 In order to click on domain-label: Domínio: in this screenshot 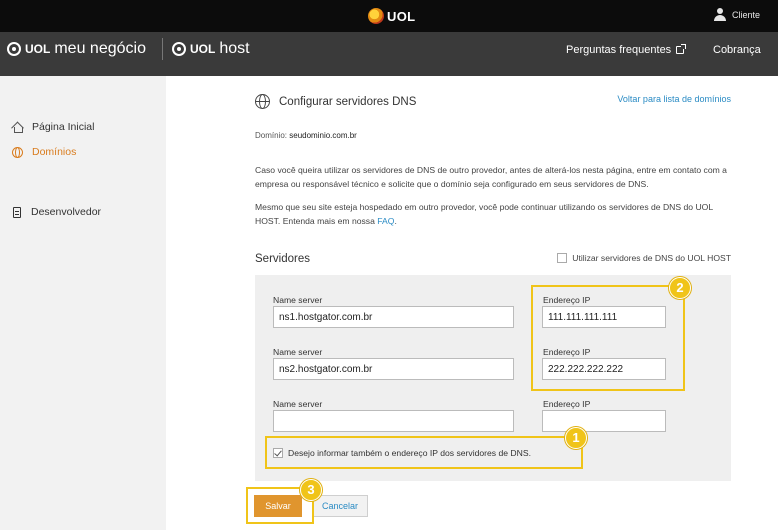, I will do `click(271, 135)`.